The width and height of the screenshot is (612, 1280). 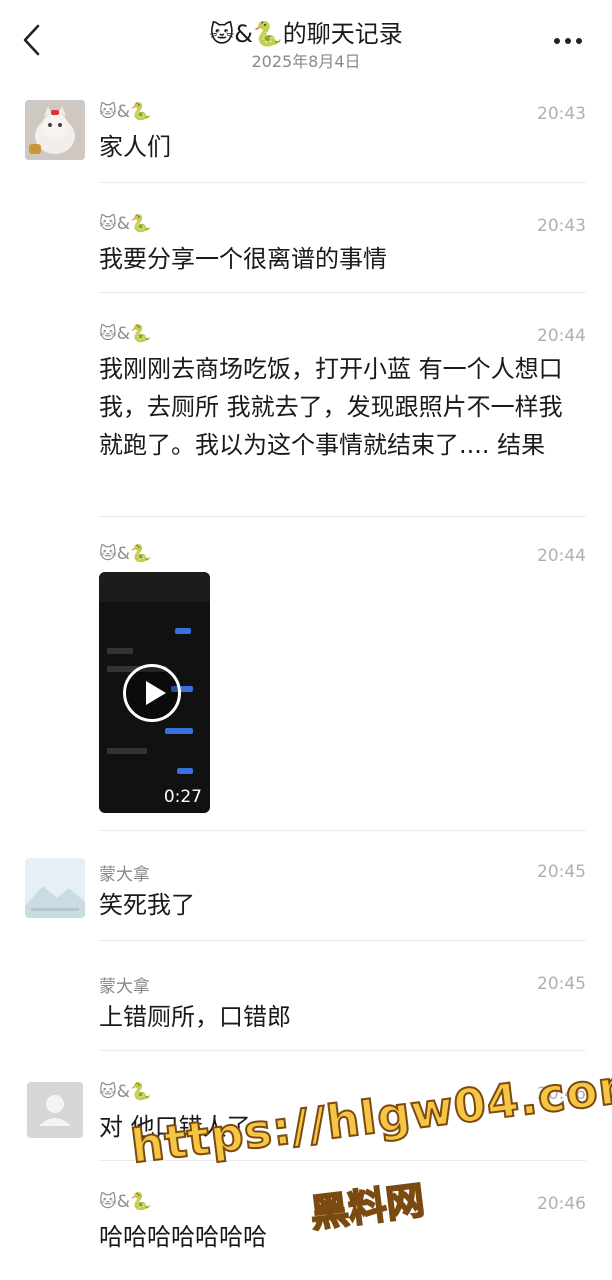 What do you see at coordinates (243, 259) in the screenshot?
I see `message-text: 我要分享一个很离谱的事情` at bounding box center [243, 259].